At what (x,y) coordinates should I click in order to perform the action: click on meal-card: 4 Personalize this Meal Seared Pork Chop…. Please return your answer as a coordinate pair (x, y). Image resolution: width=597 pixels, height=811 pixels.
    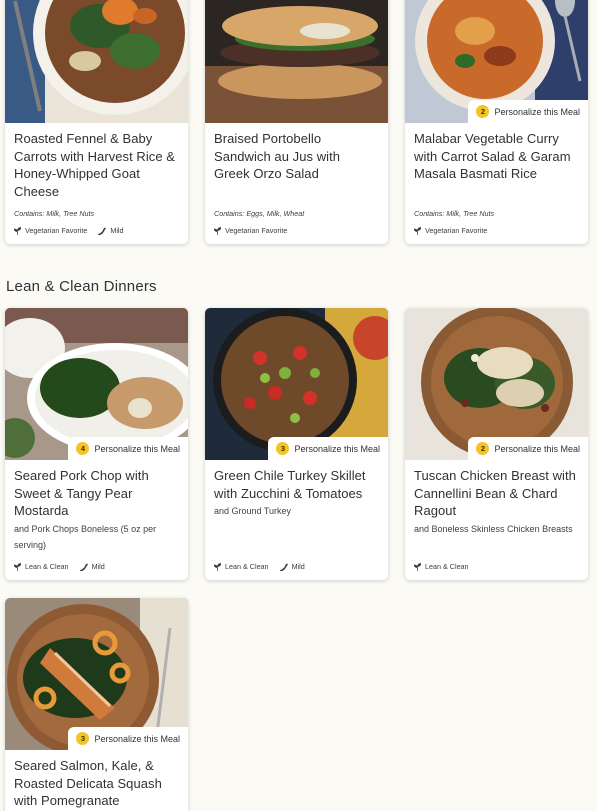
    Looking at the image, I should click on (96, 444).